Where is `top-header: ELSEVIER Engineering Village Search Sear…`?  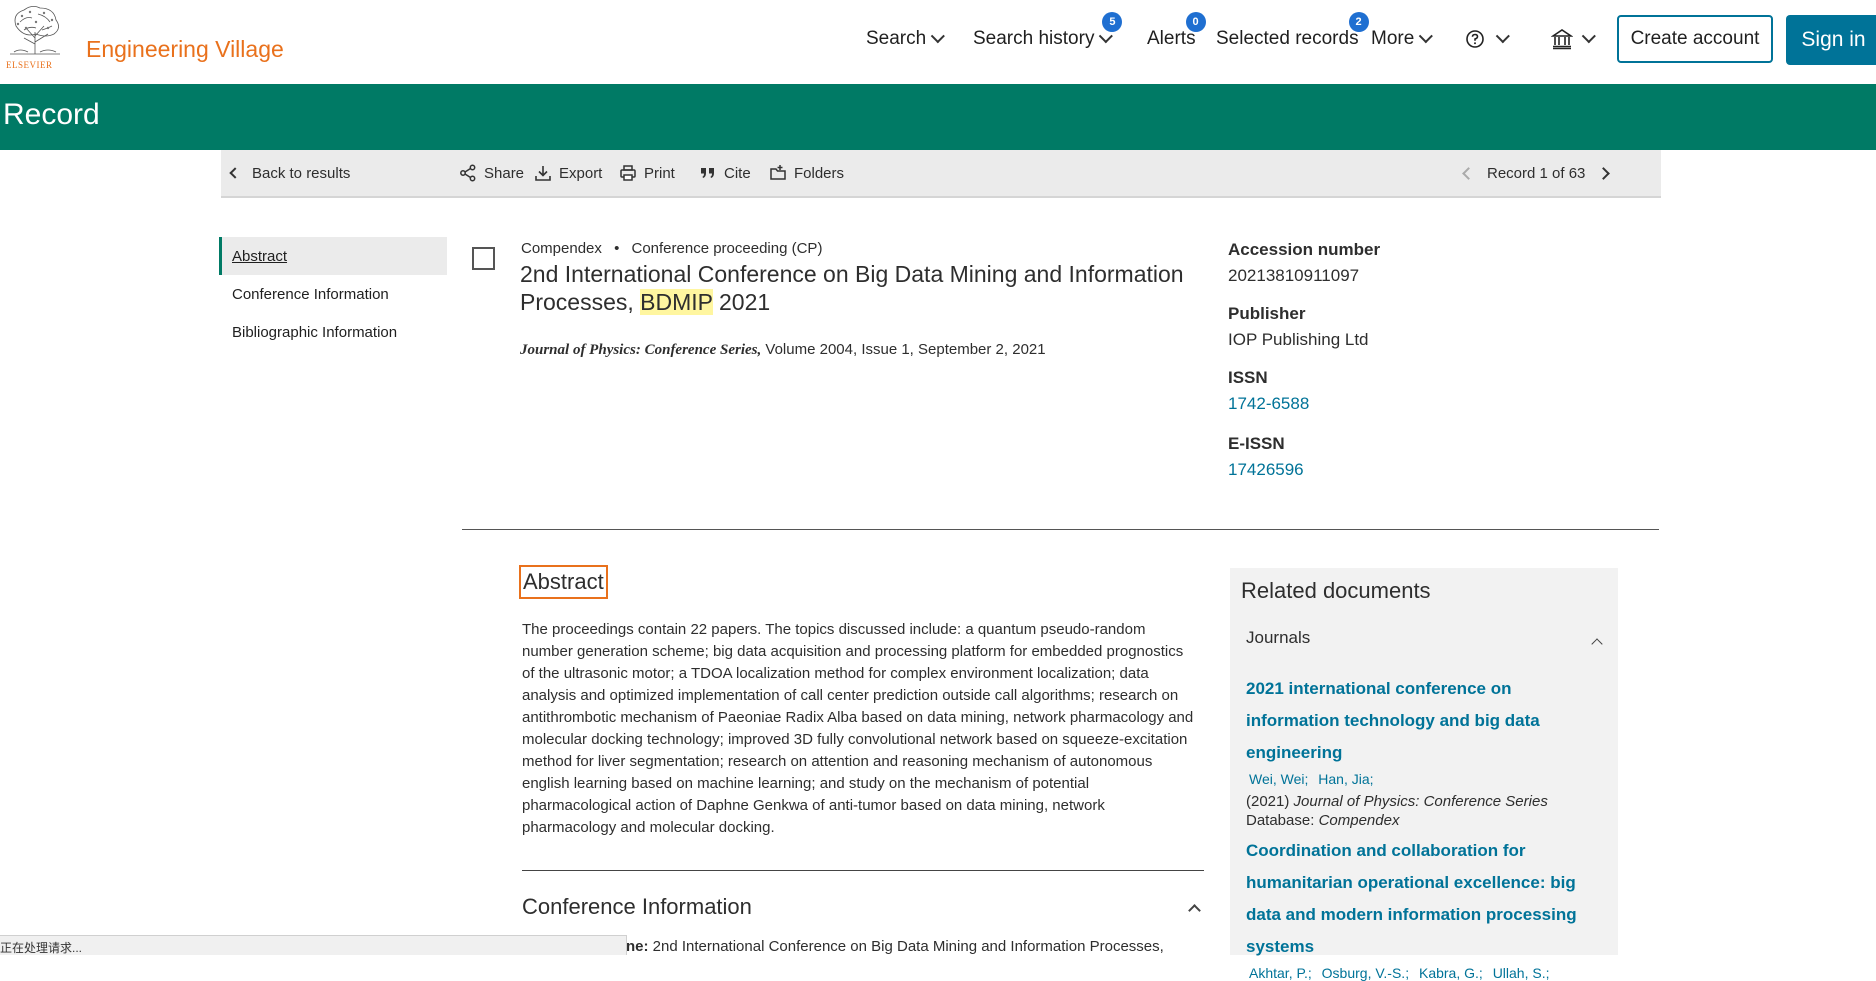 top-header: ELSEVIER Engineering Village Search Sear… is located at coordinates (938, 42).